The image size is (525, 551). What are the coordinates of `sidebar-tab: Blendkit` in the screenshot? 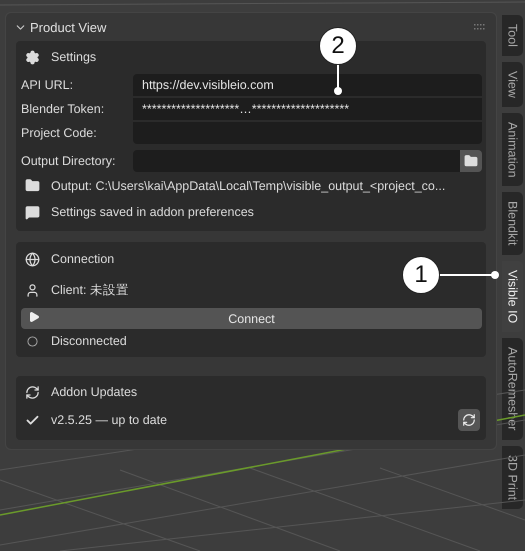 It's located at (512, 223).